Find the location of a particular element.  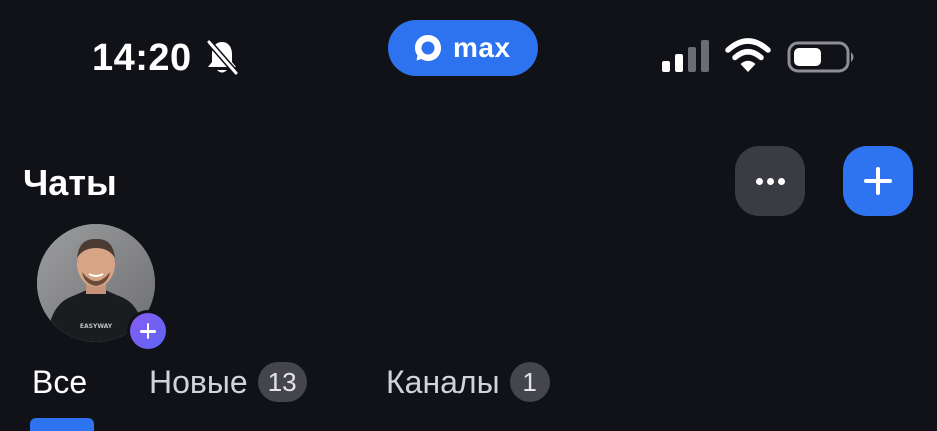

more-options-button is located at coordinates (770, 181).